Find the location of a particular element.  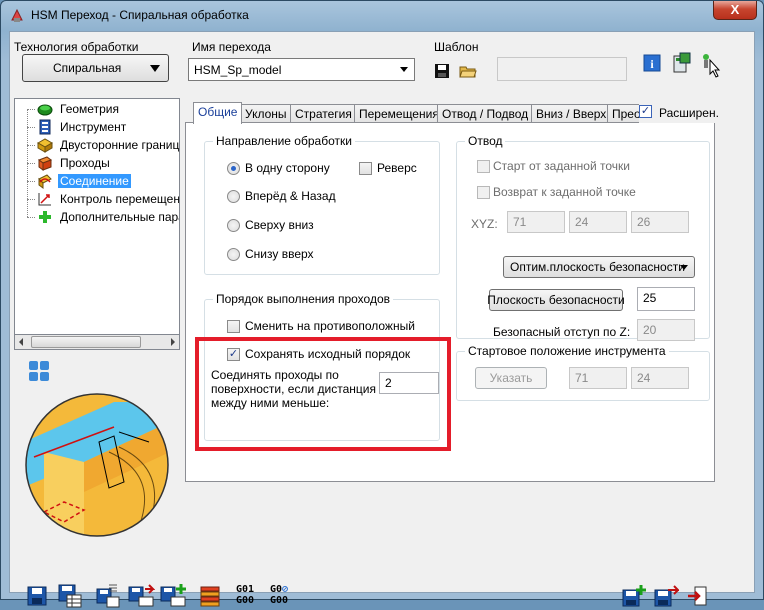

tech-dropdown: Спиральная is located at coordinates (95, 68).